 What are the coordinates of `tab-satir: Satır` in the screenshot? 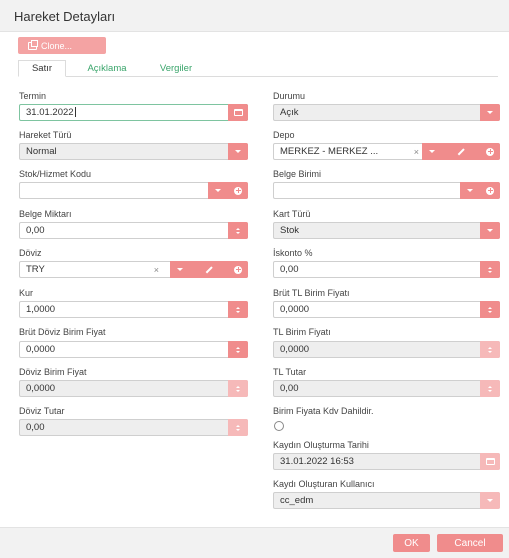 It's located at (42, 68).